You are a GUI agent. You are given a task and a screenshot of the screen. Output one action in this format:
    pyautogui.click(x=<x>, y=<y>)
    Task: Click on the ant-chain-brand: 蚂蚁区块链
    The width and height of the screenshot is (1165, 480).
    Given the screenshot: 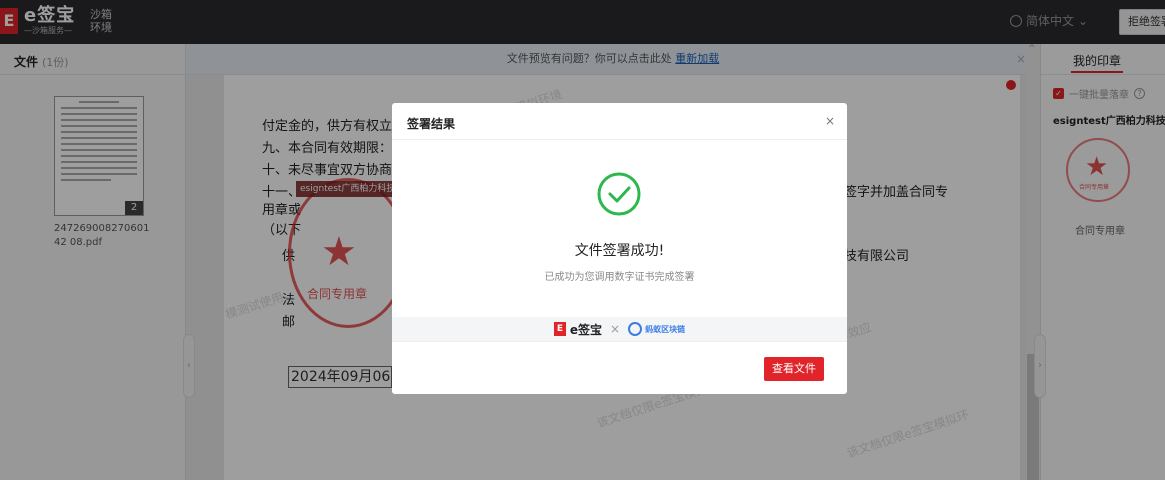 What is the action you would take?
    pyautogui.click(x=656, y=329)
    